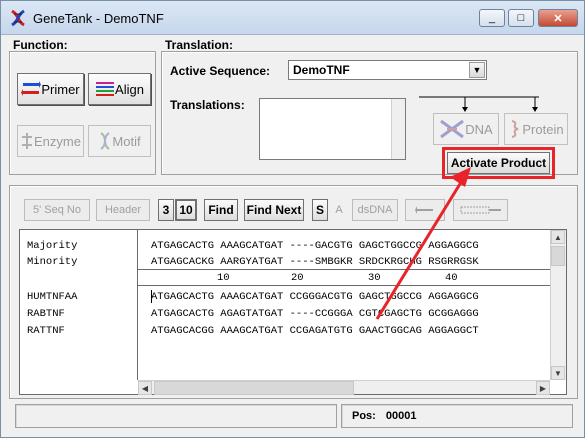 This screenshot has height=439, width=585. I want to click on header-button: Header, so click(123, 210).